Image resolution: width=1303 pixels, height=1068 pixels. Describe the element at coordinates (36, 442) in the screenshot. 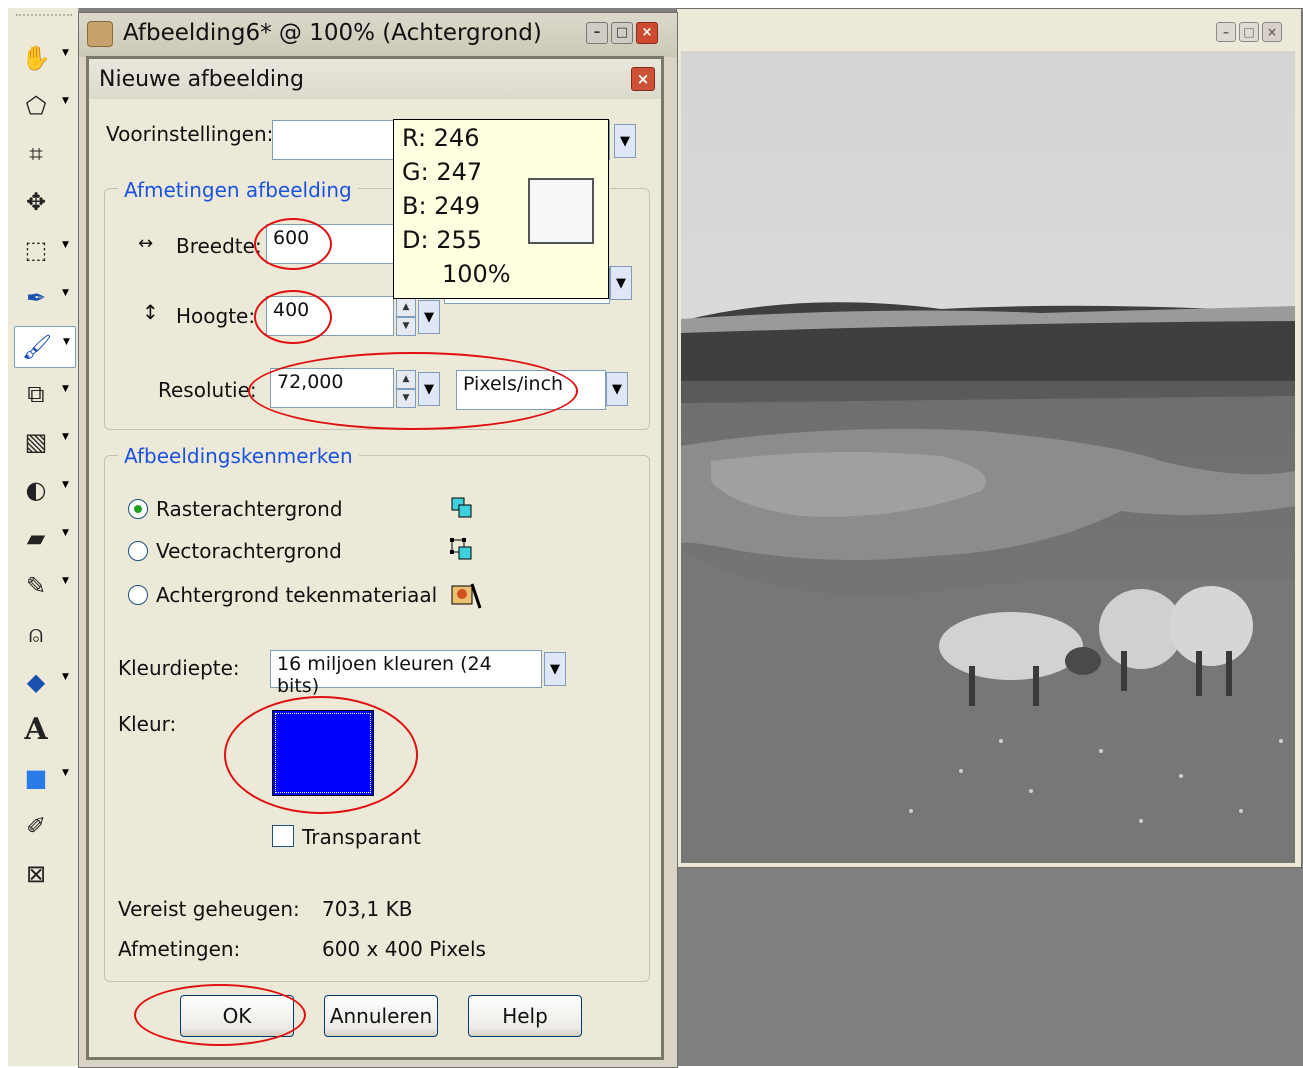

I see `scratch-remover-icon: ▧` at that location.